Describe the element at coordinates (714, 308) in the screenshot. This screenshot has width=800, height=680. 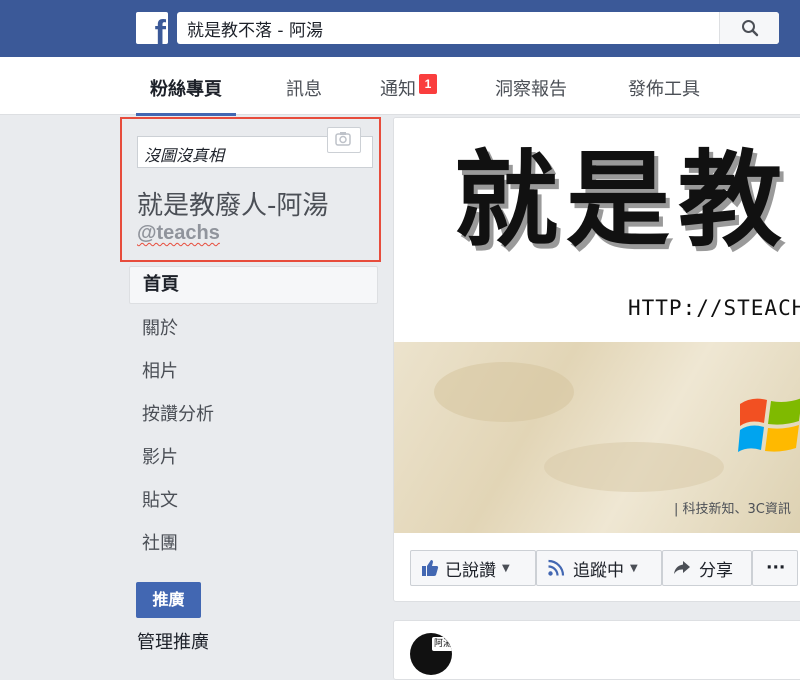
I see `cover-url-text: HTTP://STEACH` at that location.